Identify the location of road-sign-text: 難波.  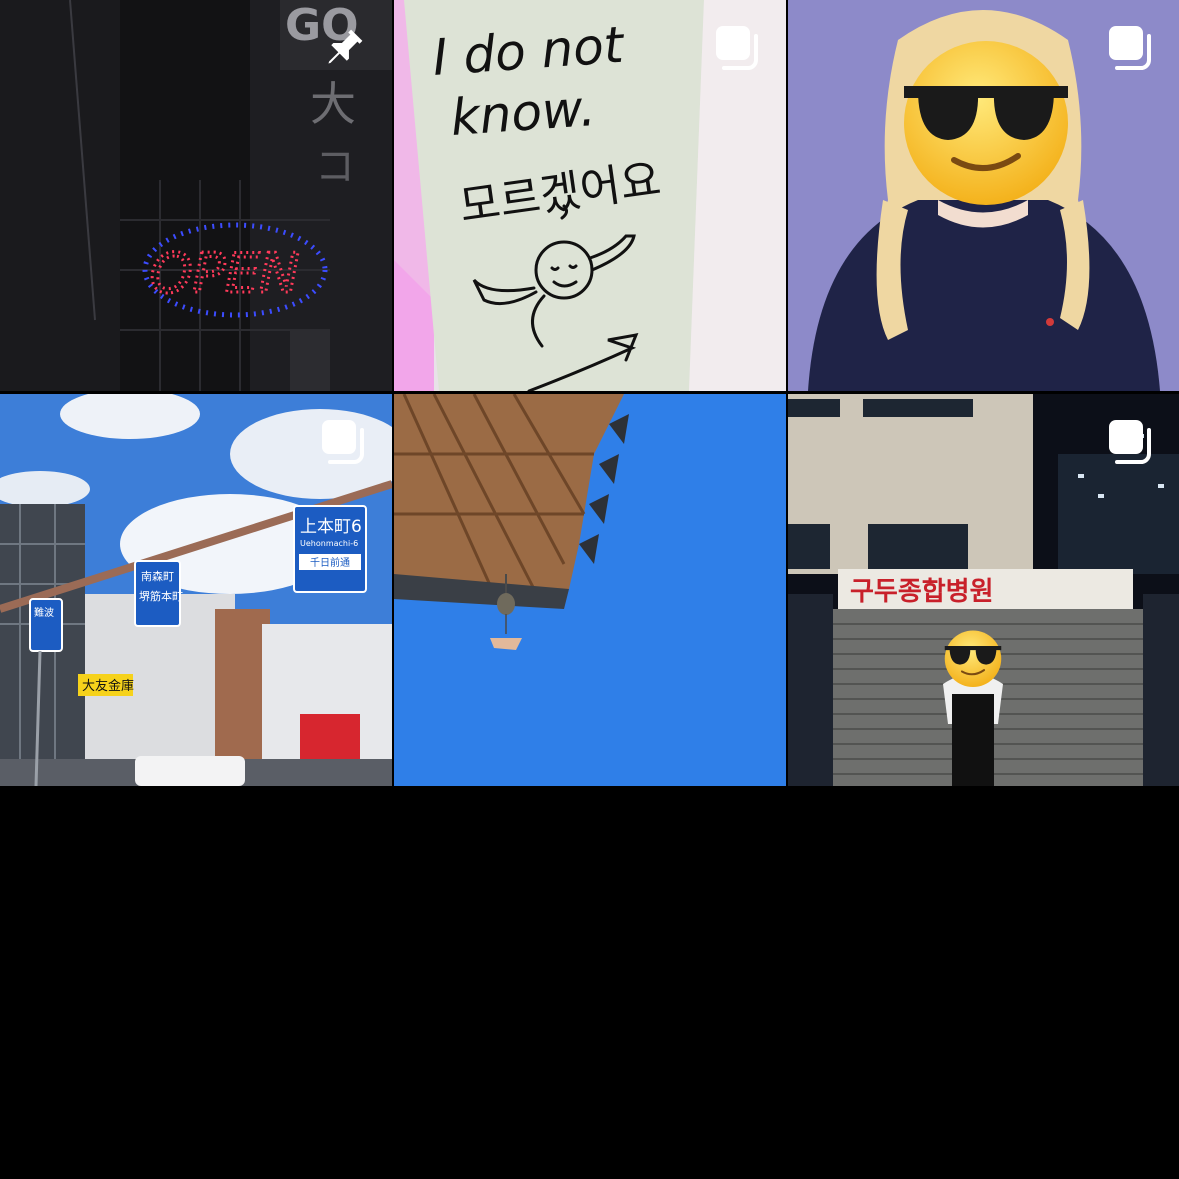
(44, 612).